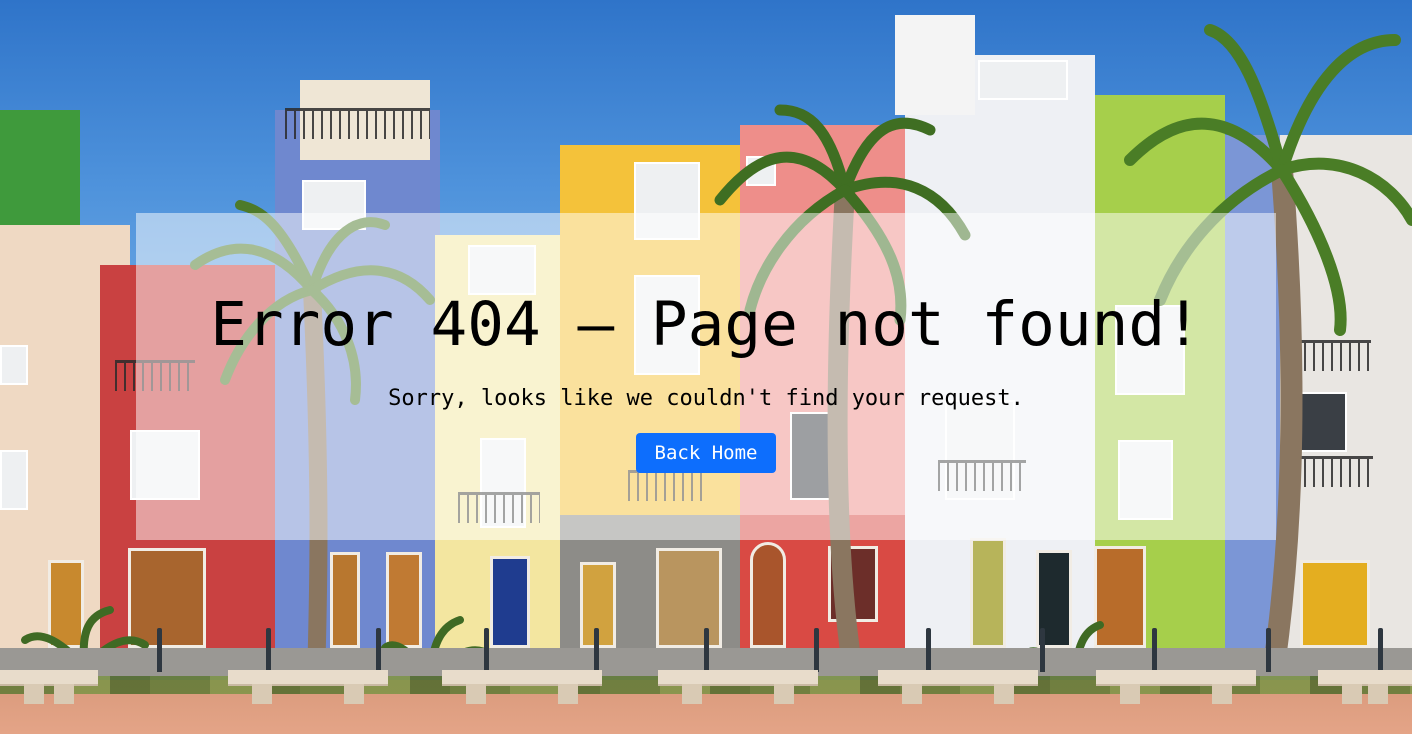  What do you see at coordinates (706, 324) in the screenshot?
I see `error-title: Error 404 — Page not found!` at bounding box center [706, 324].